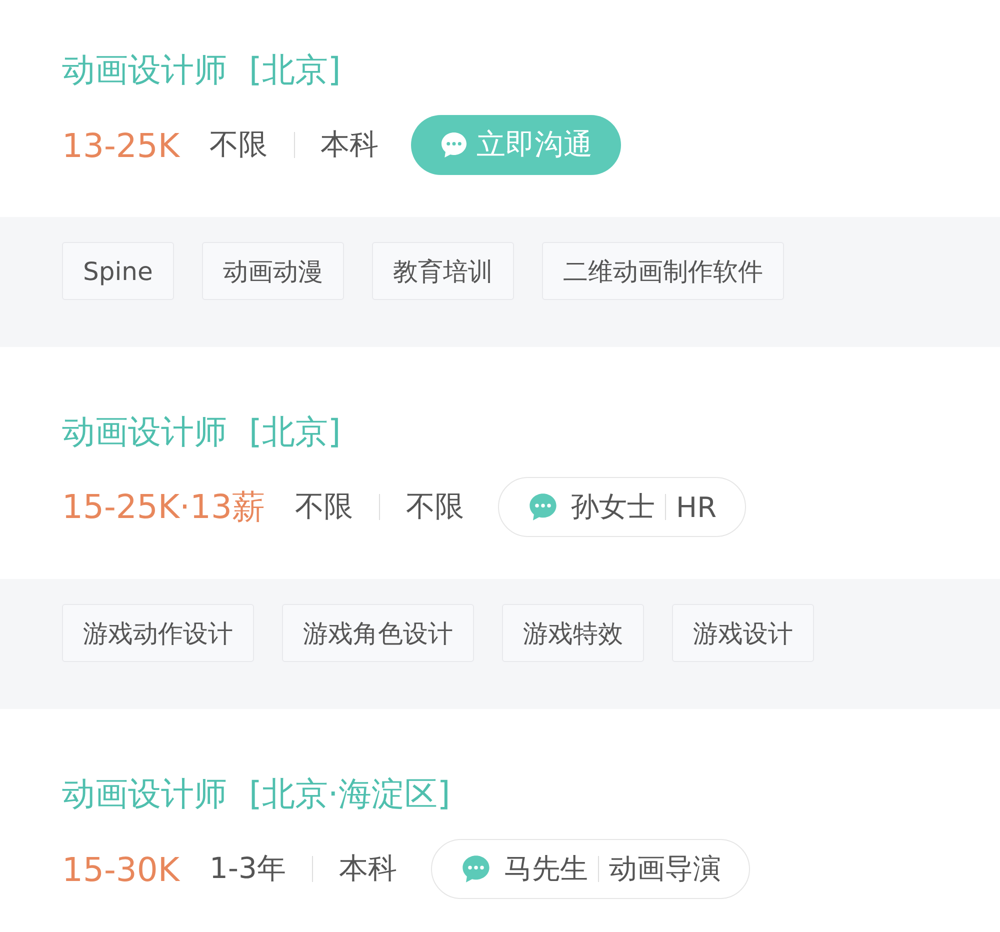 This screenshot has height=932, width=1000. I want to click on skill-tag: 教育培训, so click(443, 271).